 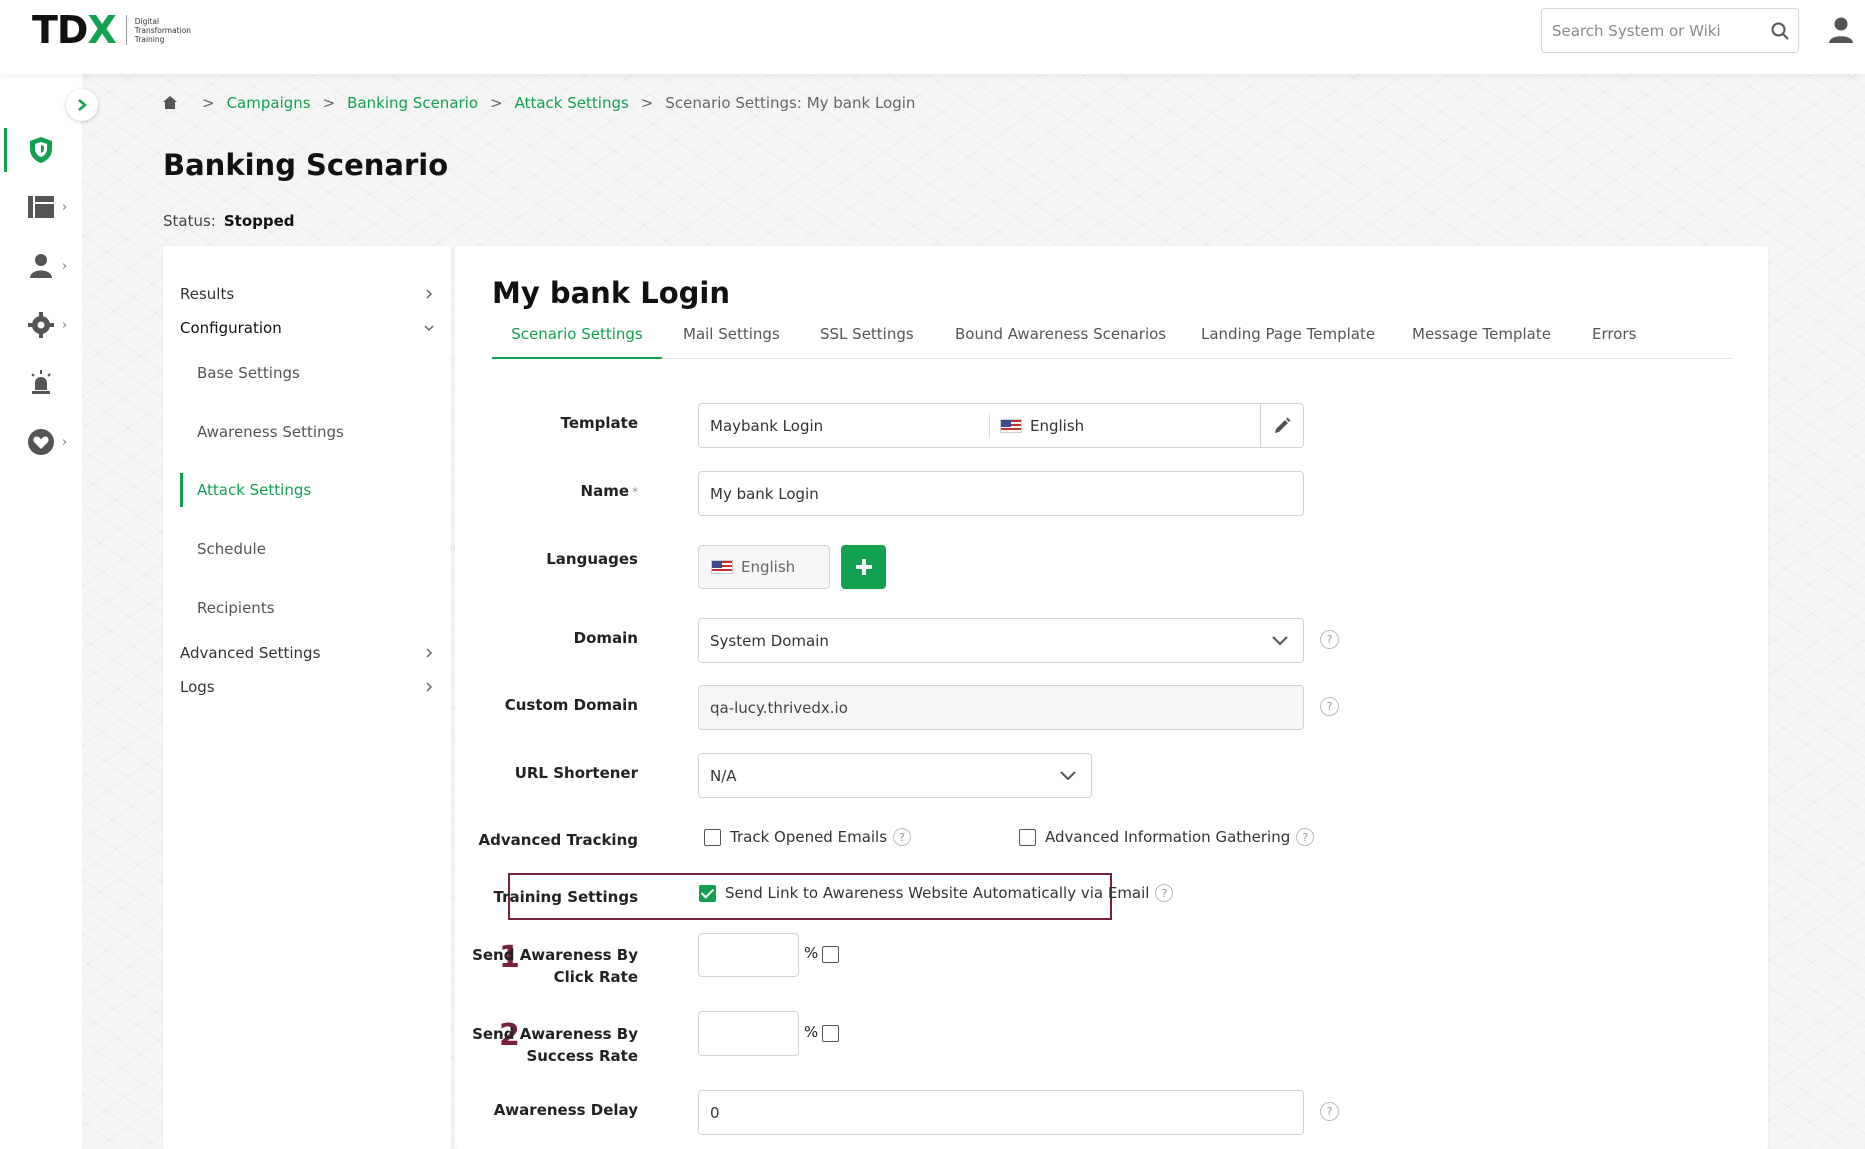 I want to click on nav-schedule: Schedule, so click(x=231, y=549).